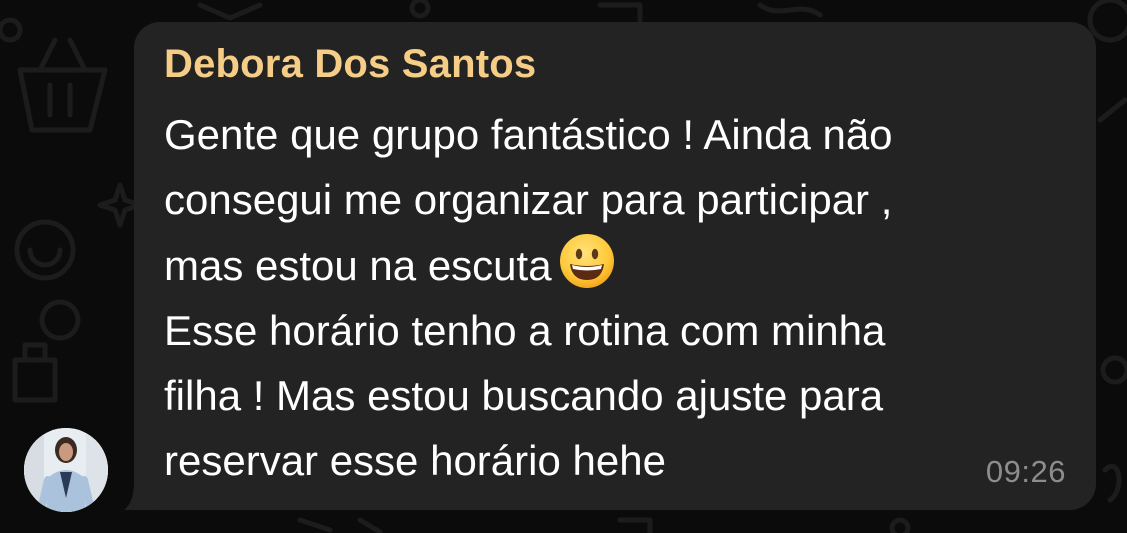  I want to click on message-line: Esse horário tenho a rotina com minha, so click(525, 330).